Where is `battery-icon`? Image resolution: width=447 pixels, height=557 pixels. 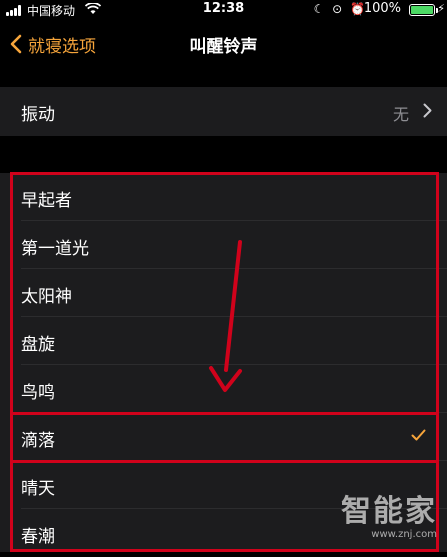 battery-icon is located at coordinates (423, 10).